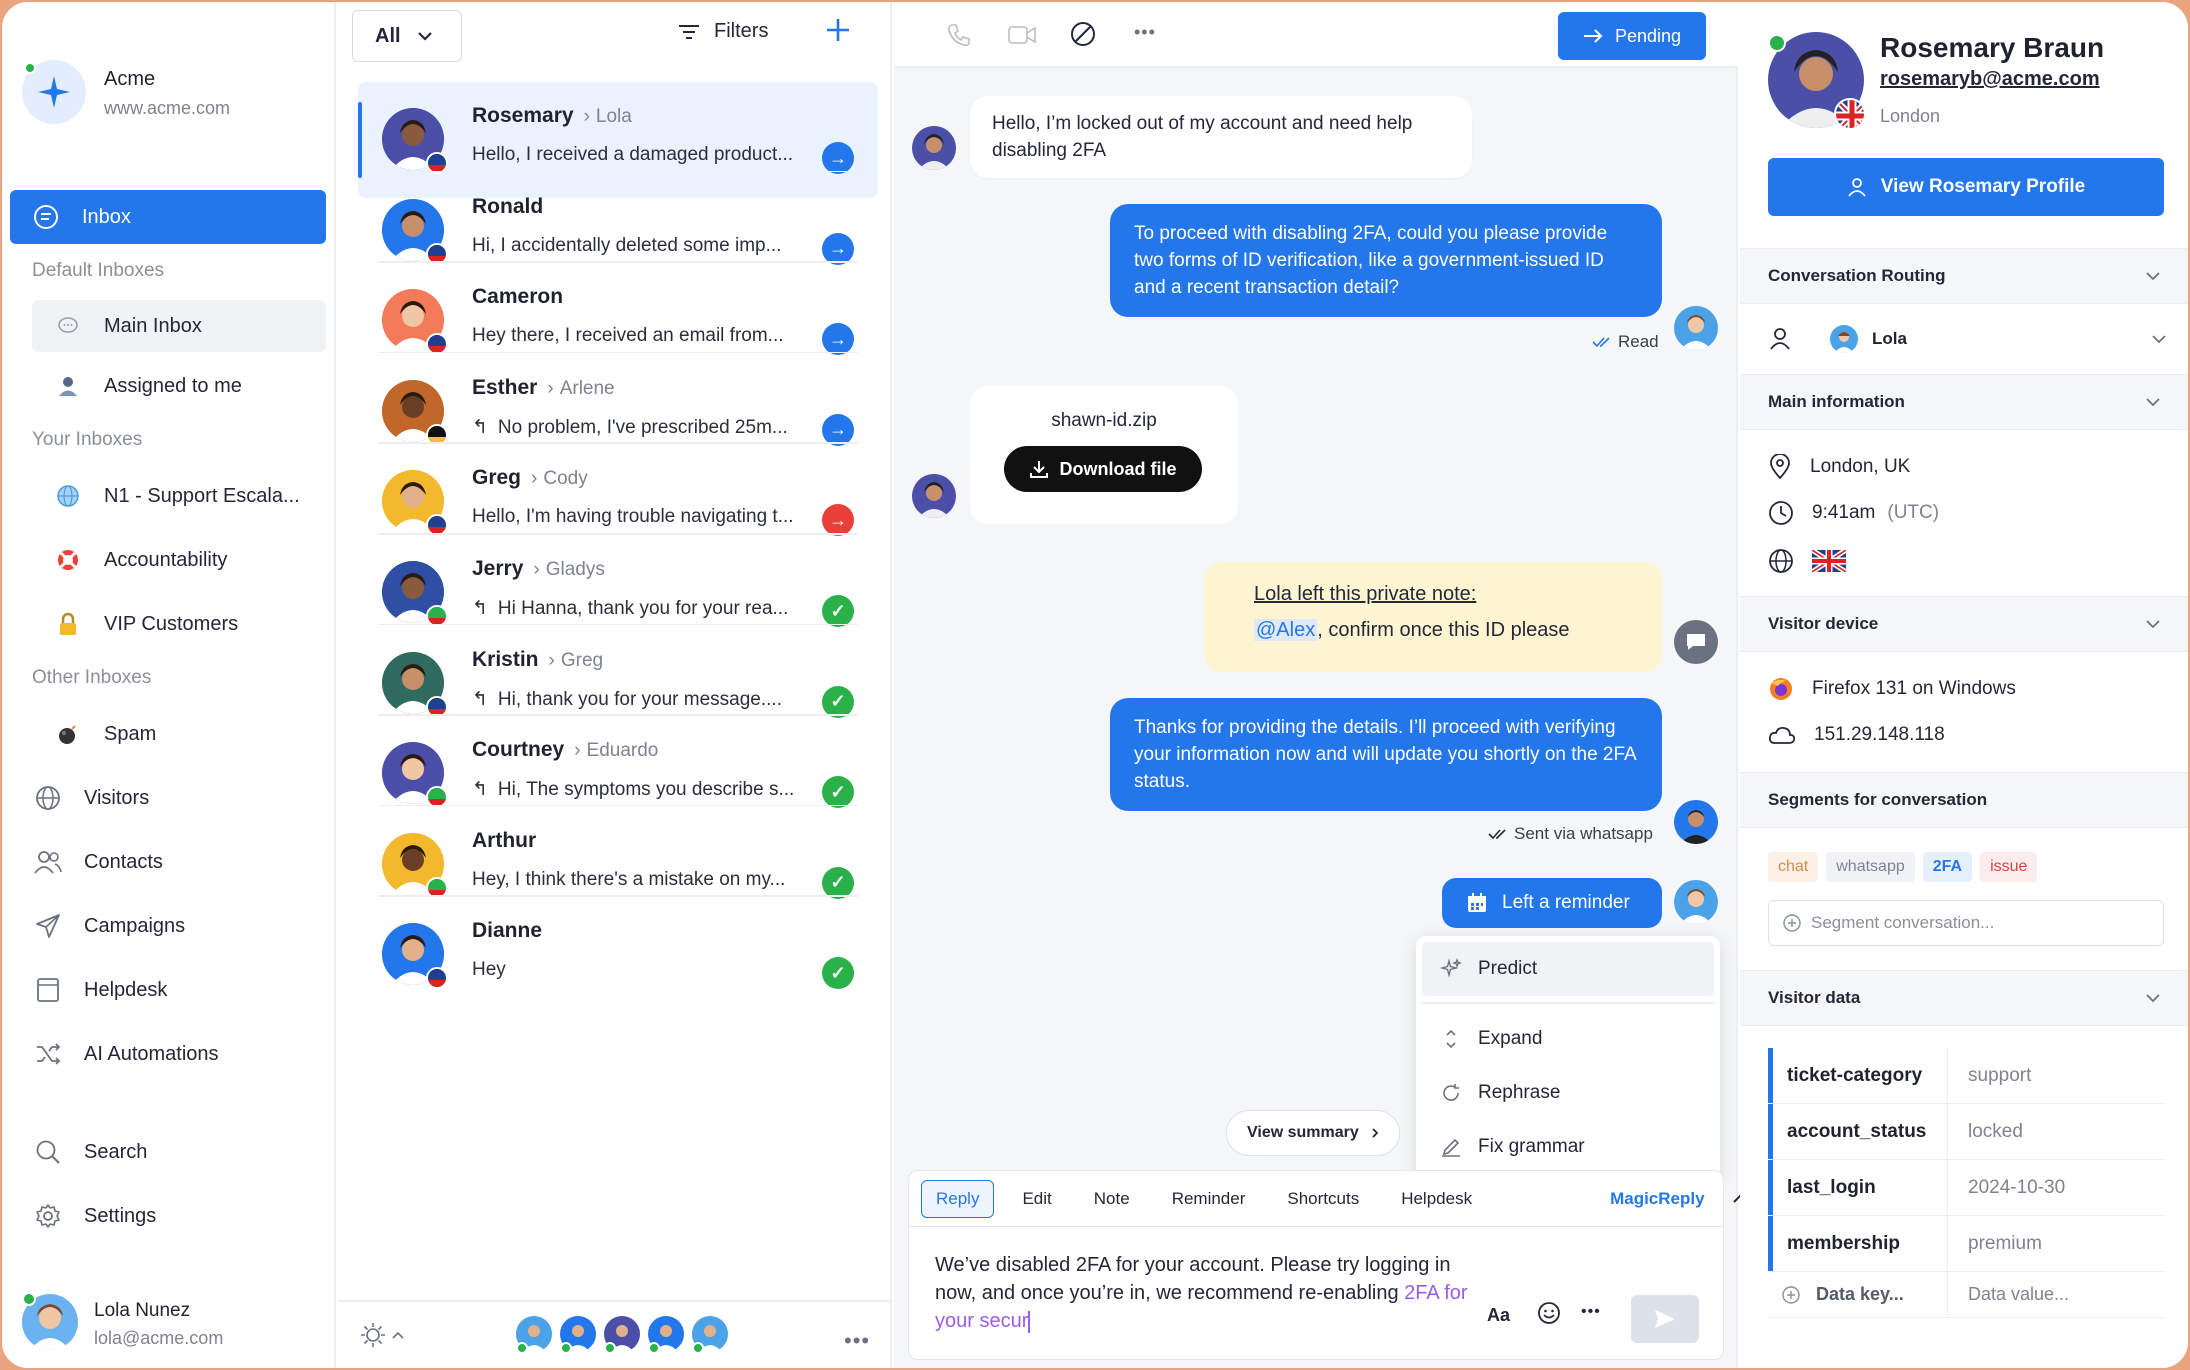  Describe the element at coordinates (68, 496) in the screenshot. I see `globe-icon` at that location.